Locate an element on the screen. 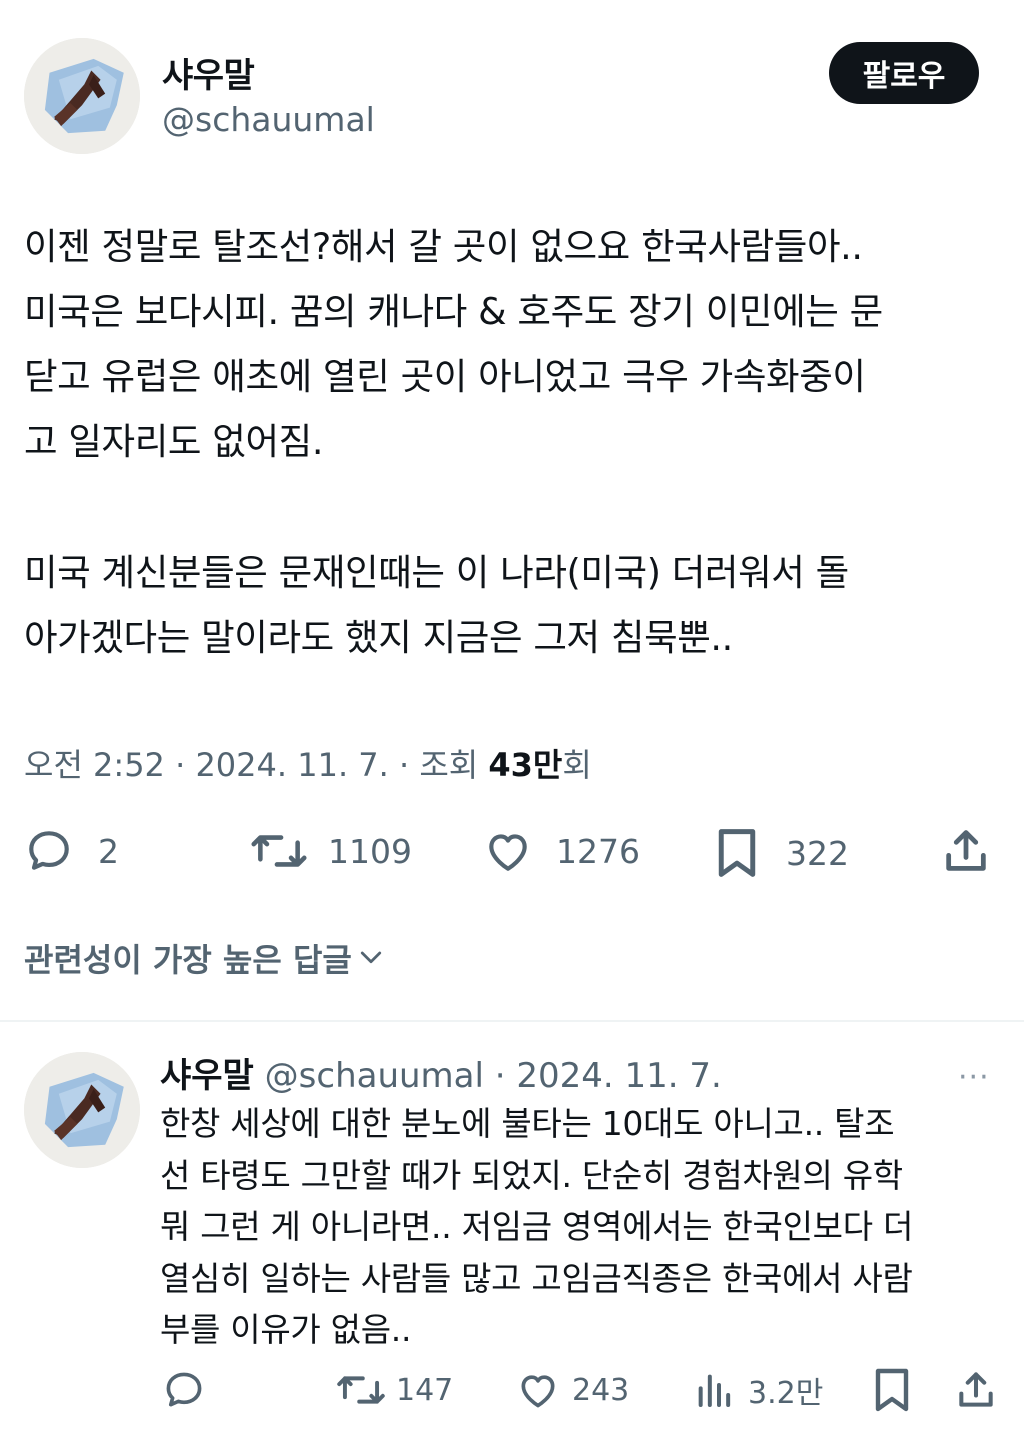 The image size is (1024, 1453). tweet-time: 오전 2:52 is located at coordinates (94, 765).